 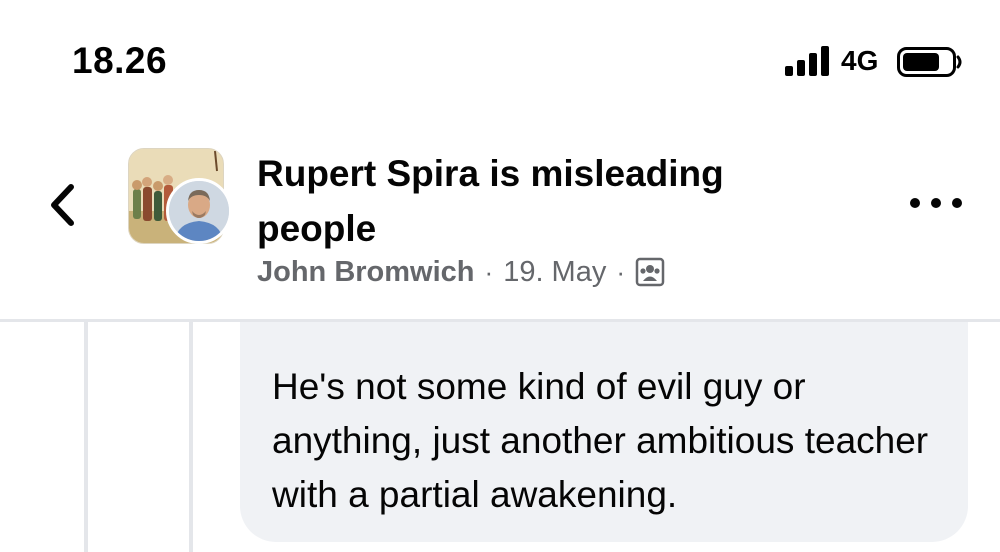 I want to click on group-members-icon, so click(x=650, y=272).